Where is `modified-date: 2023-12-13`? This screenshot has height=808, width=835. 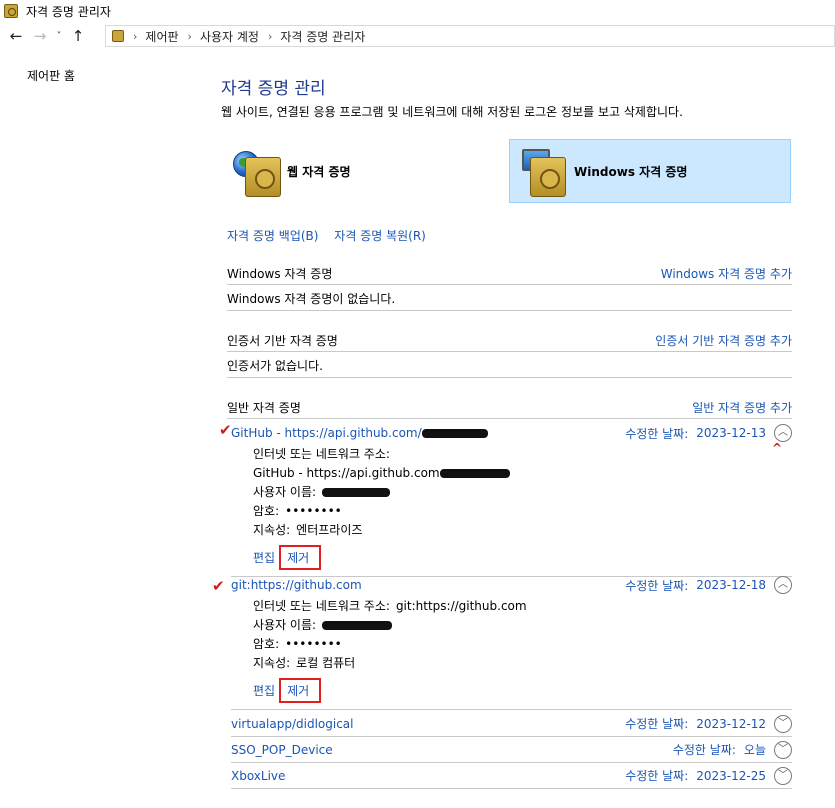
modified-date: 2023-12-13 is located at coordinates (731, 433).